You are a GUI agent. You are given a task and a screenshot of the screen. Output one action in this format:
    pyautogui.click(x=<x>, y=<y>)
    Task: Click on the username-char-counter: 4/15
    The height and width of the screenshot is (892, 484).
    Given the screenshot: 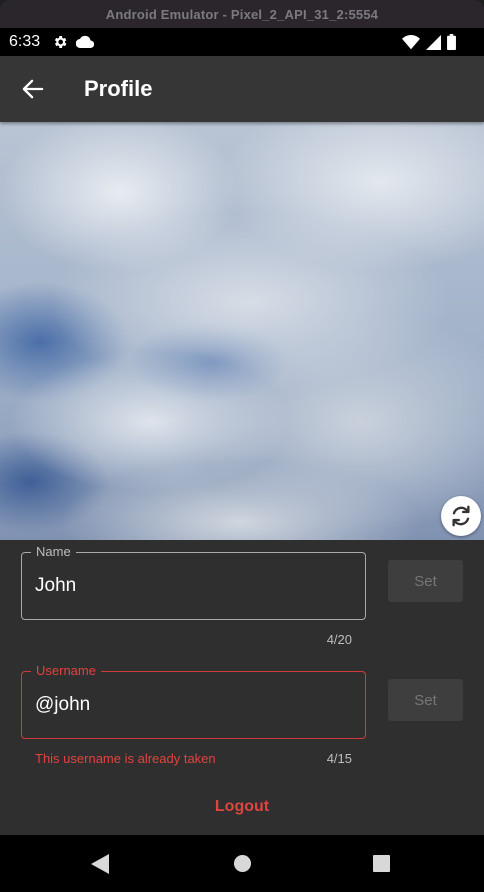 What is the action you would take?
    pyautogui.click(x=339, y=758)
    